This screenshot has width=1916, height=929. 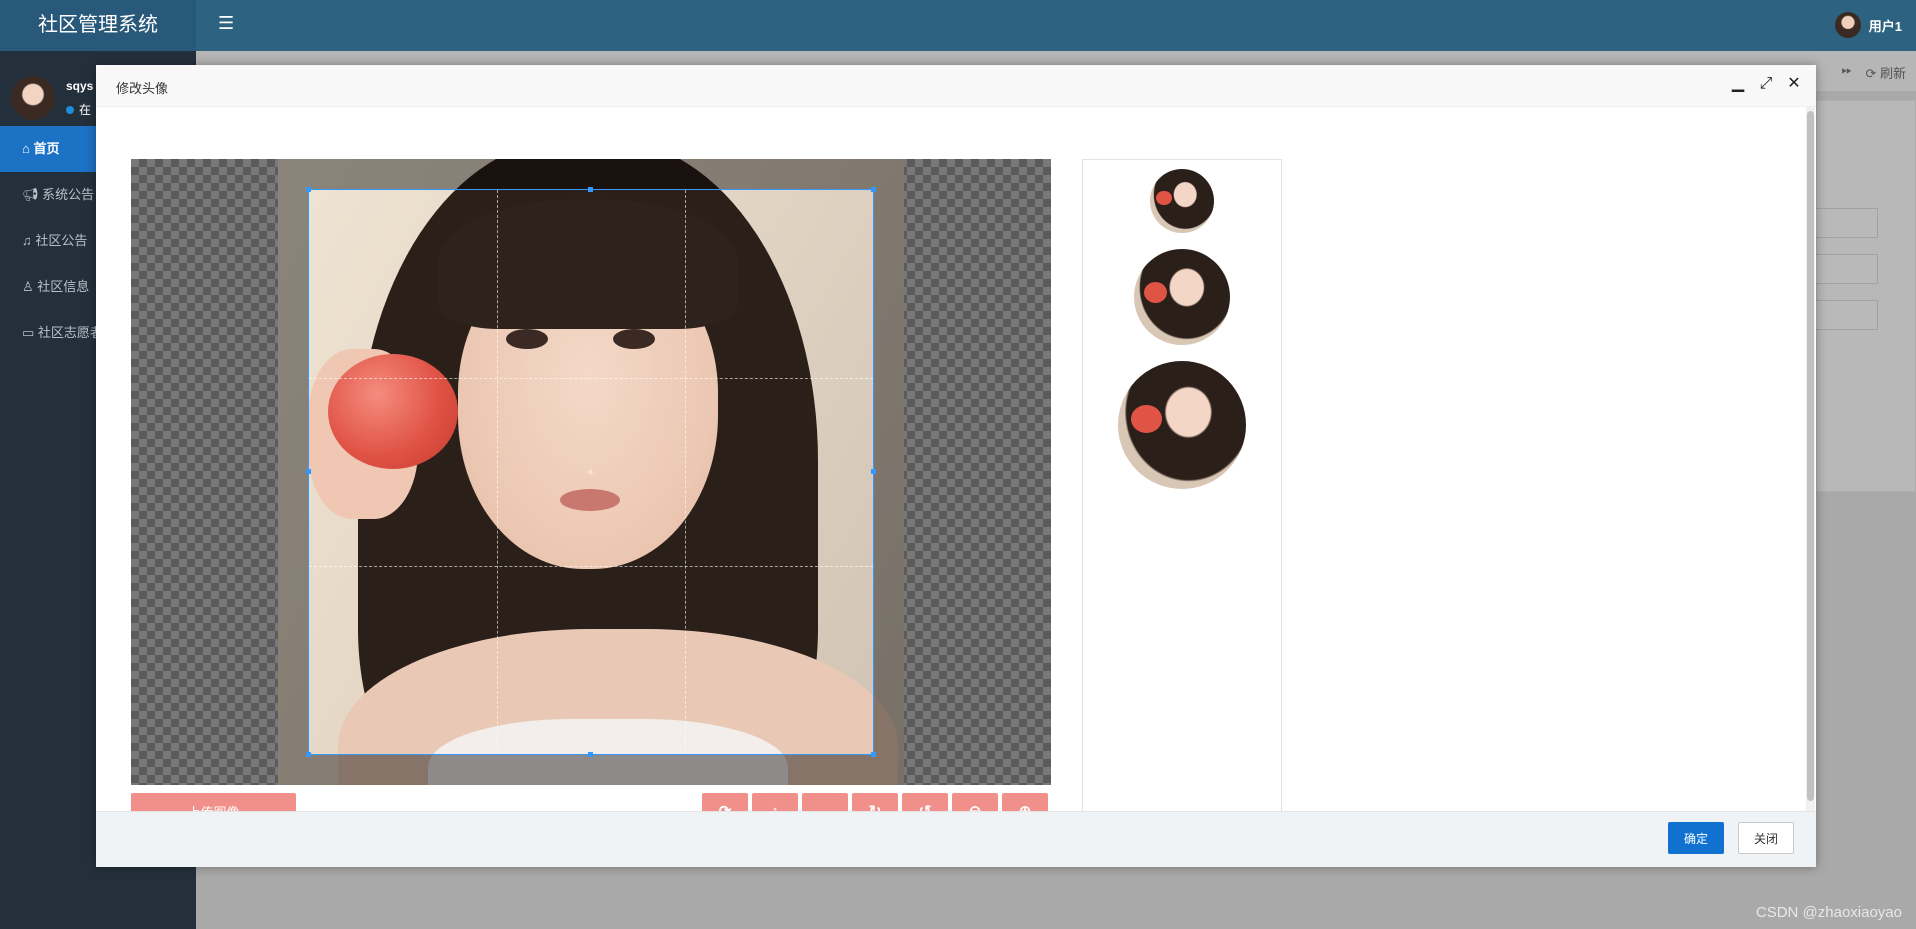 I want to click on crop-center-icon: +, so click(x=591, y=472).